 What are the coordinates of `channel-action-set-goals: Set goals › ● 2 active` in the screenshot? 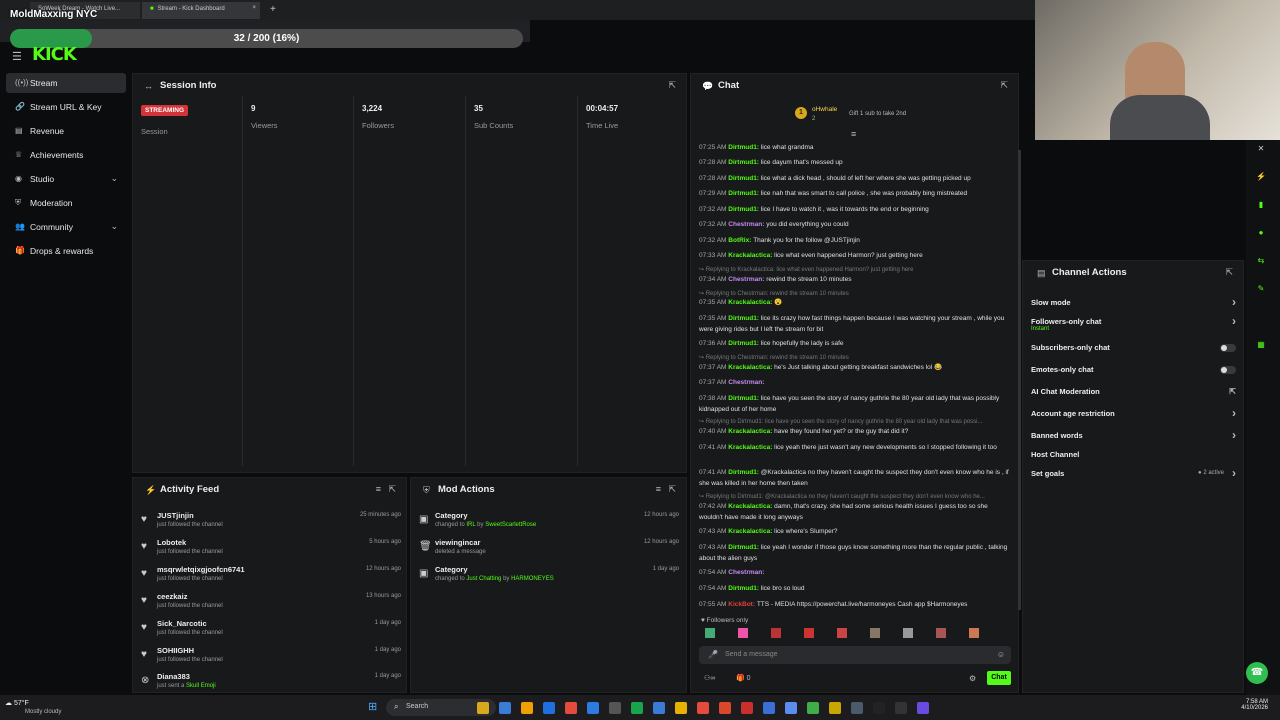 It's located at (1133, 473).